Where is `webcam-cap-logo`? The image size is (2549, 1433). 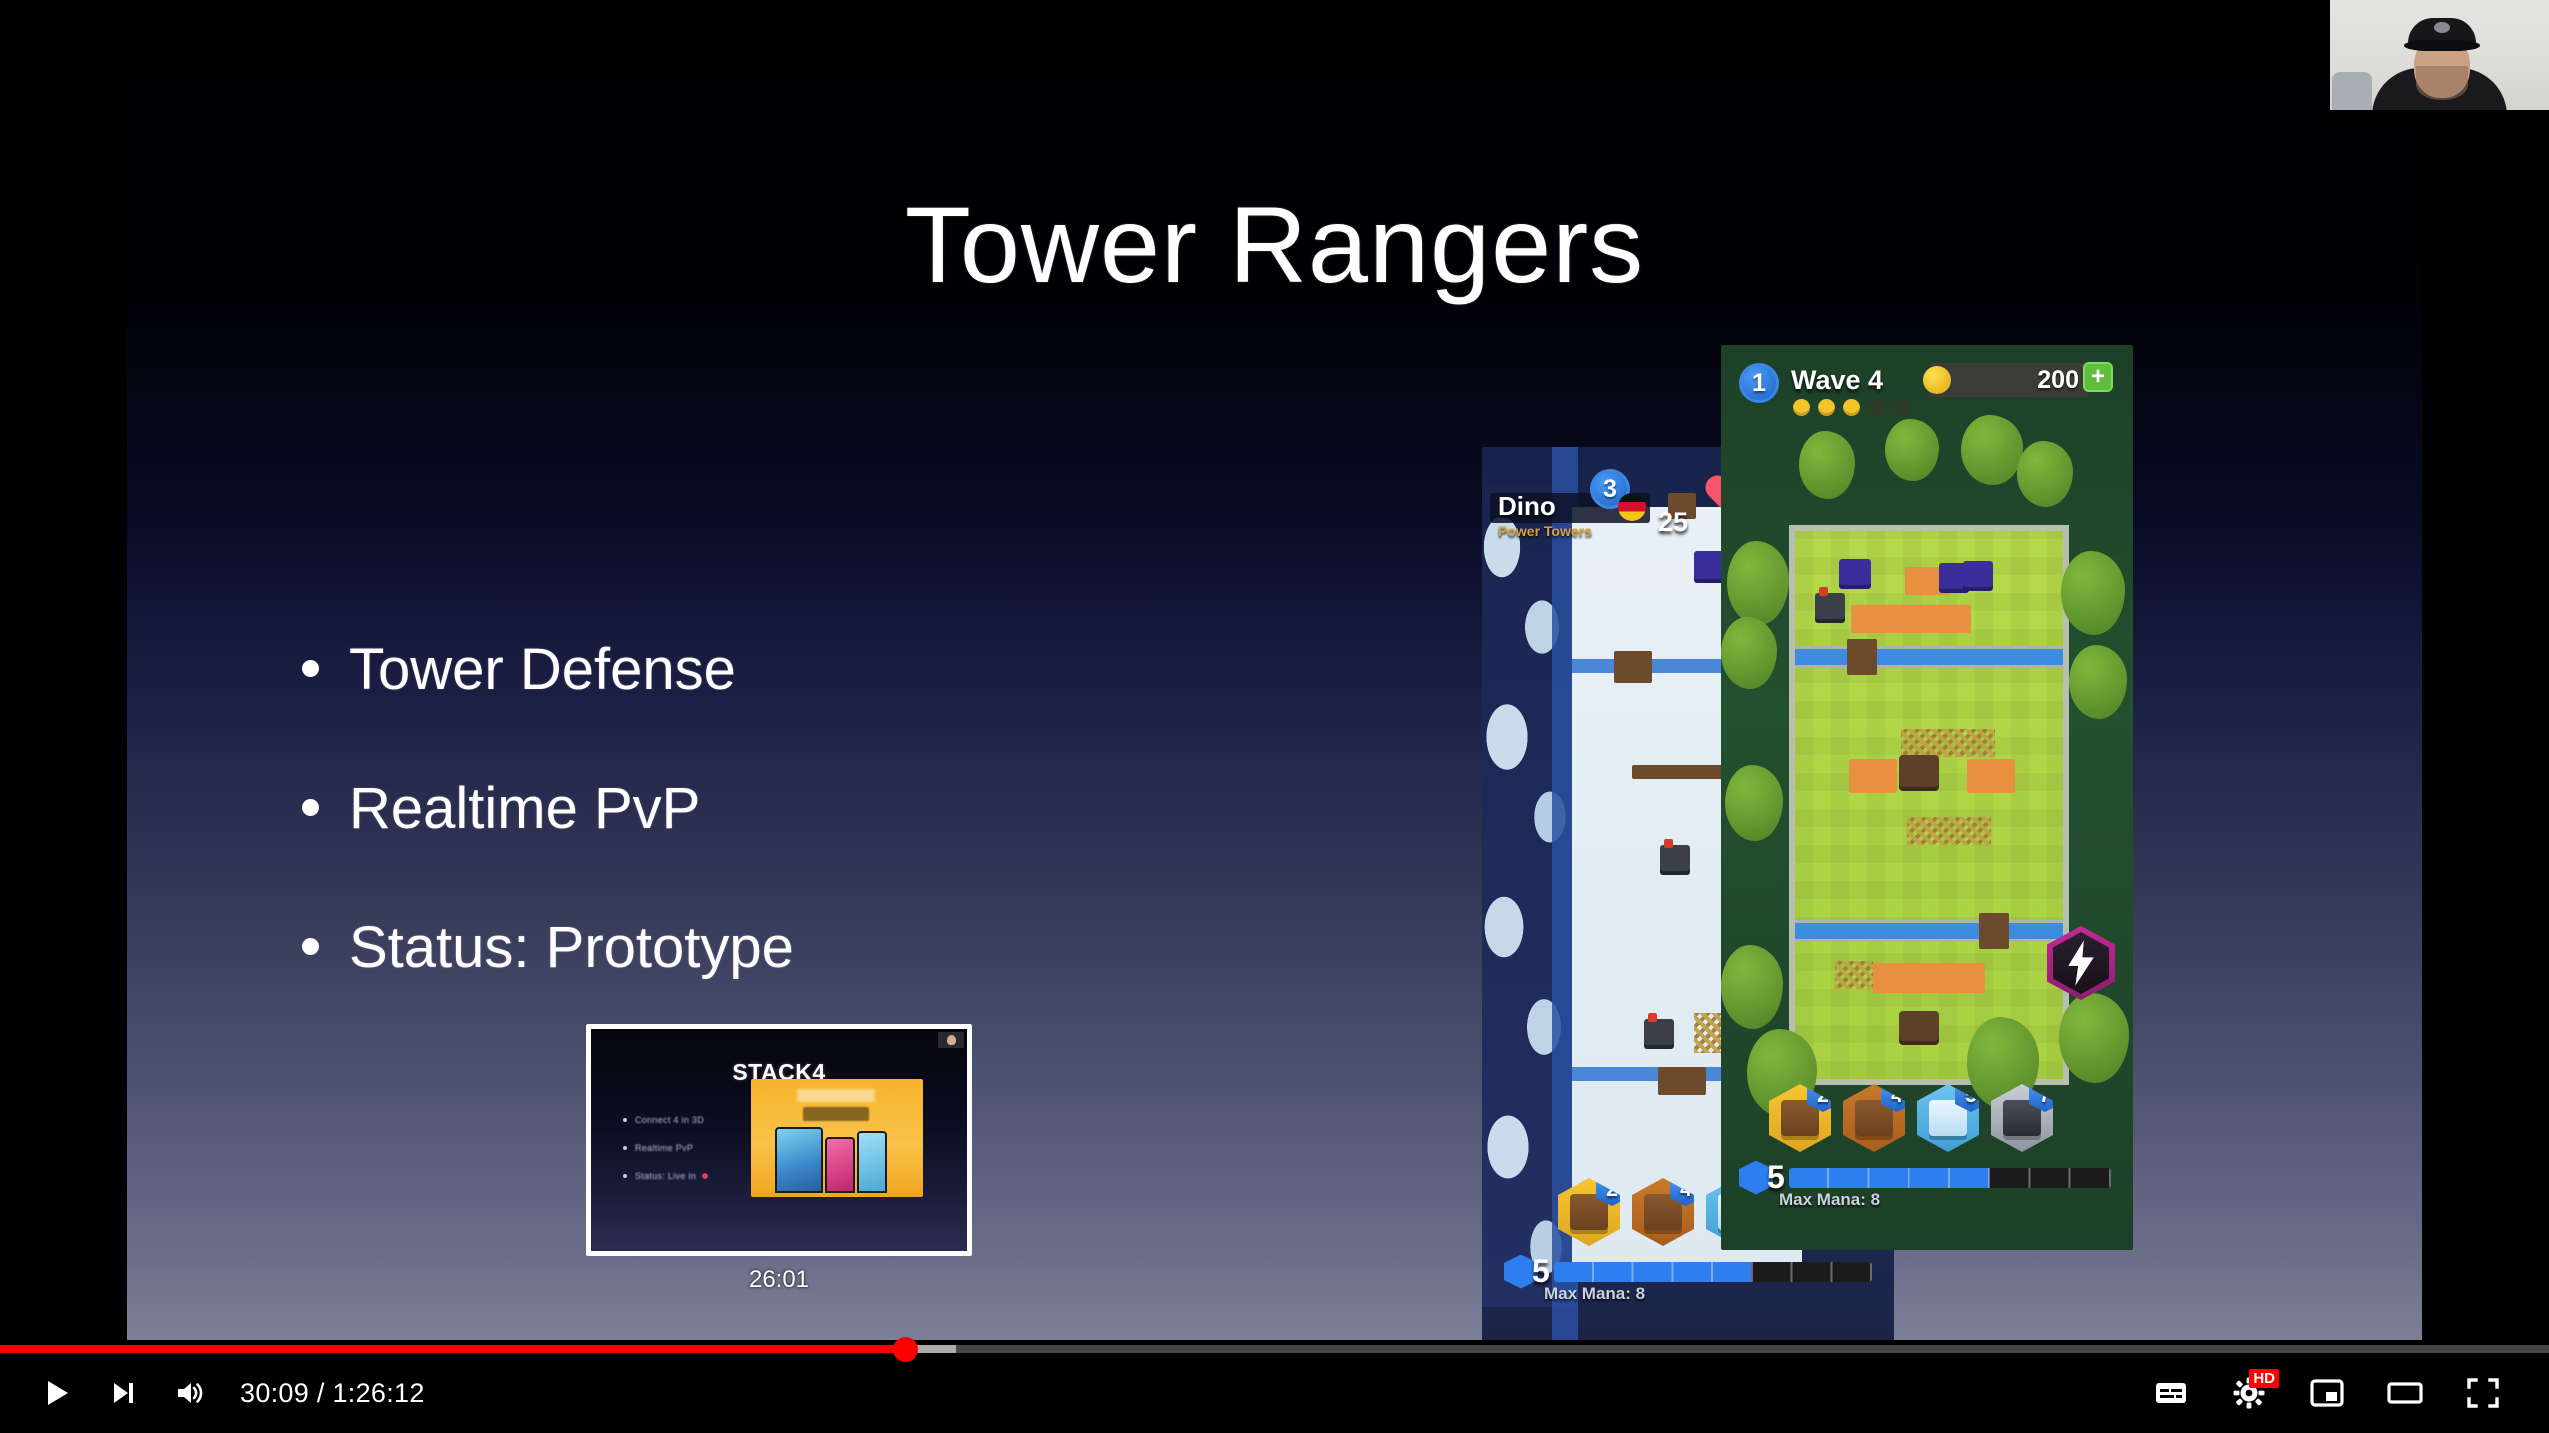
webcam-cap-logo is located at coordinates (2442, 27).